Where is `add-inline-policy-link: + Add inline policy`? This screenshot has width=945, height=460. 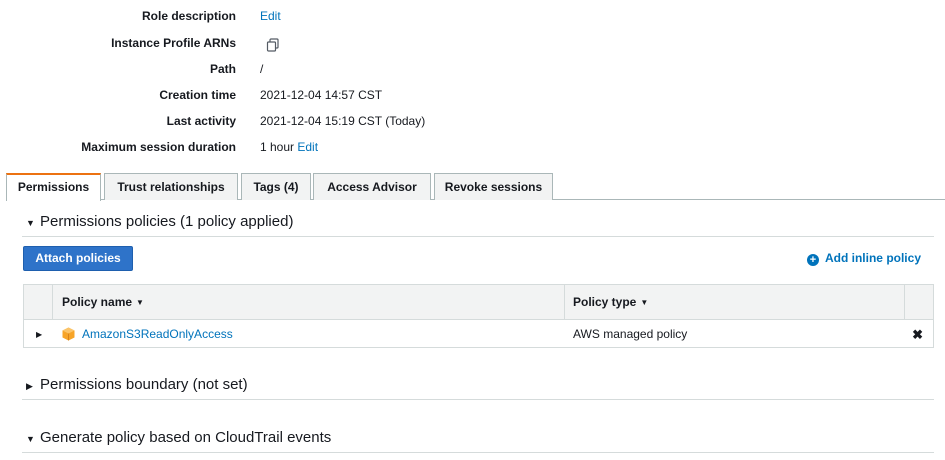
add-inline-policy-link: + Add inline policy is located at coordinates (863, 258).